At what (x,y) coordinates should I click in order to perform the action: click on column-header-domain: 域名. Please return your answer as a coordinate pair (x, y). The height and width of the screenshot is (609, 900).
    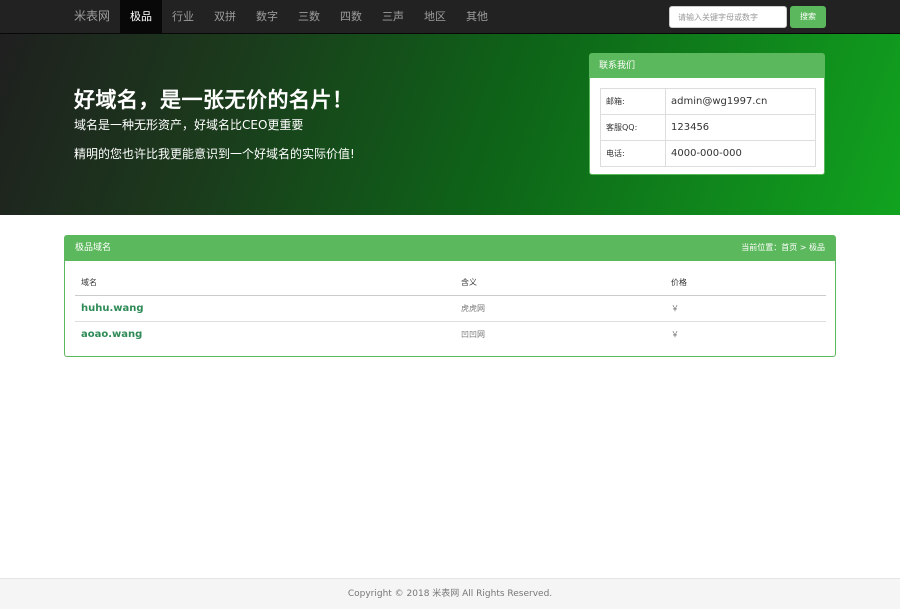
    Looking at the image, I should click on (265, 283).